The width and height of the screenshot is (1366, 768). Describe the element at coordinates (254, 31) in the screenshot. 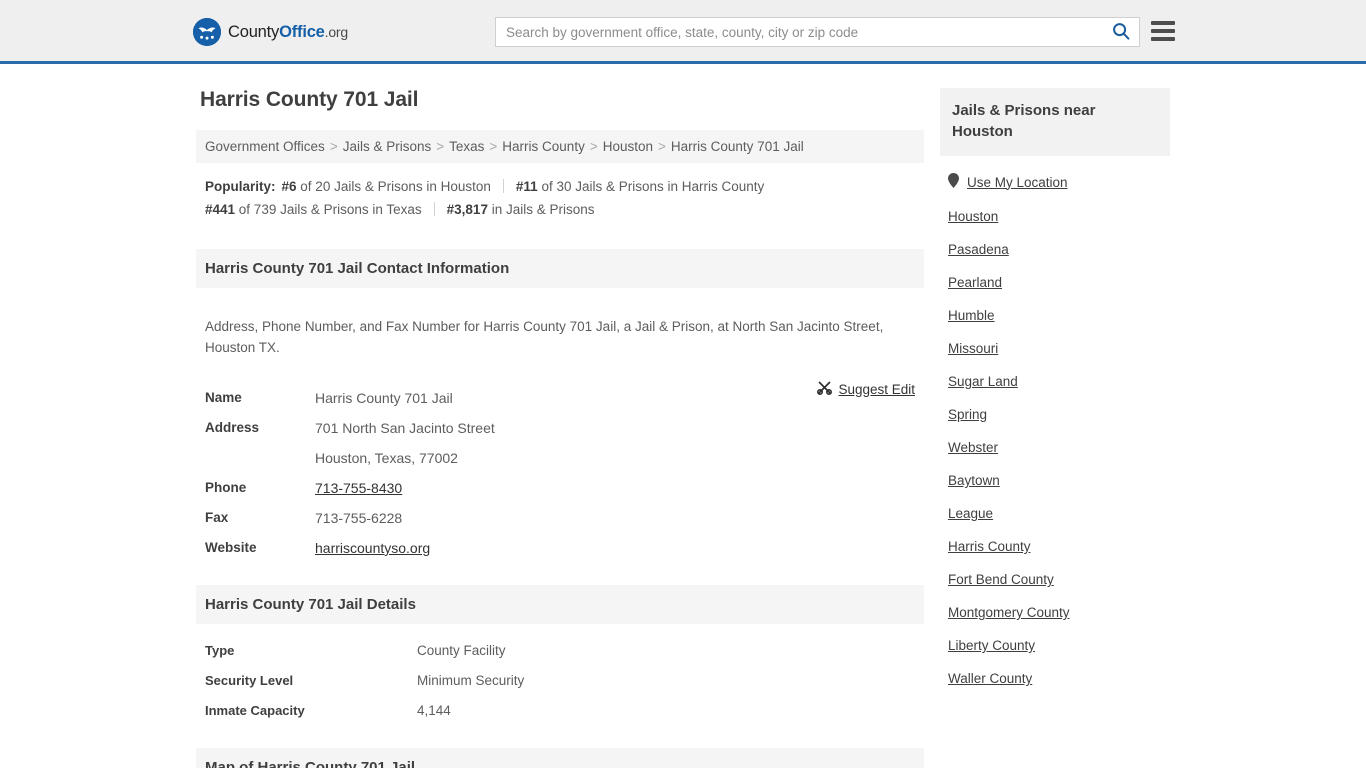

I see `logo-text-county: County` at that location.